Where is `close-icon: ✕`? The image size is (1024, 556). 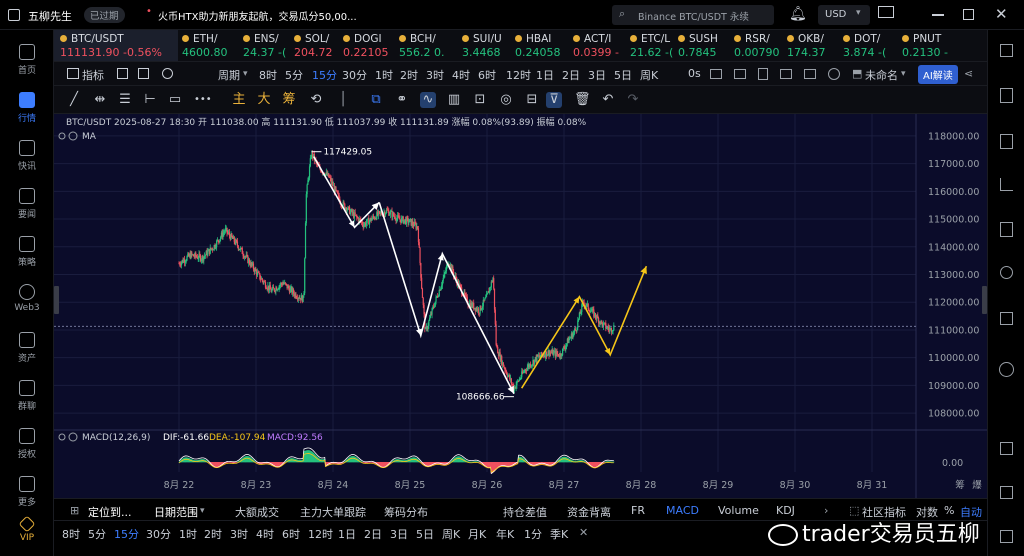 close-icon: ✕ is located at coordinates (1001, 14).